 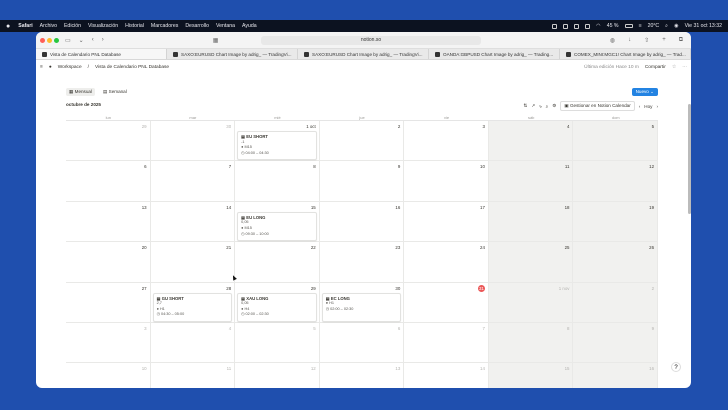 I want to click on tabs-icon: ⧉, so click(x=681, y=40).